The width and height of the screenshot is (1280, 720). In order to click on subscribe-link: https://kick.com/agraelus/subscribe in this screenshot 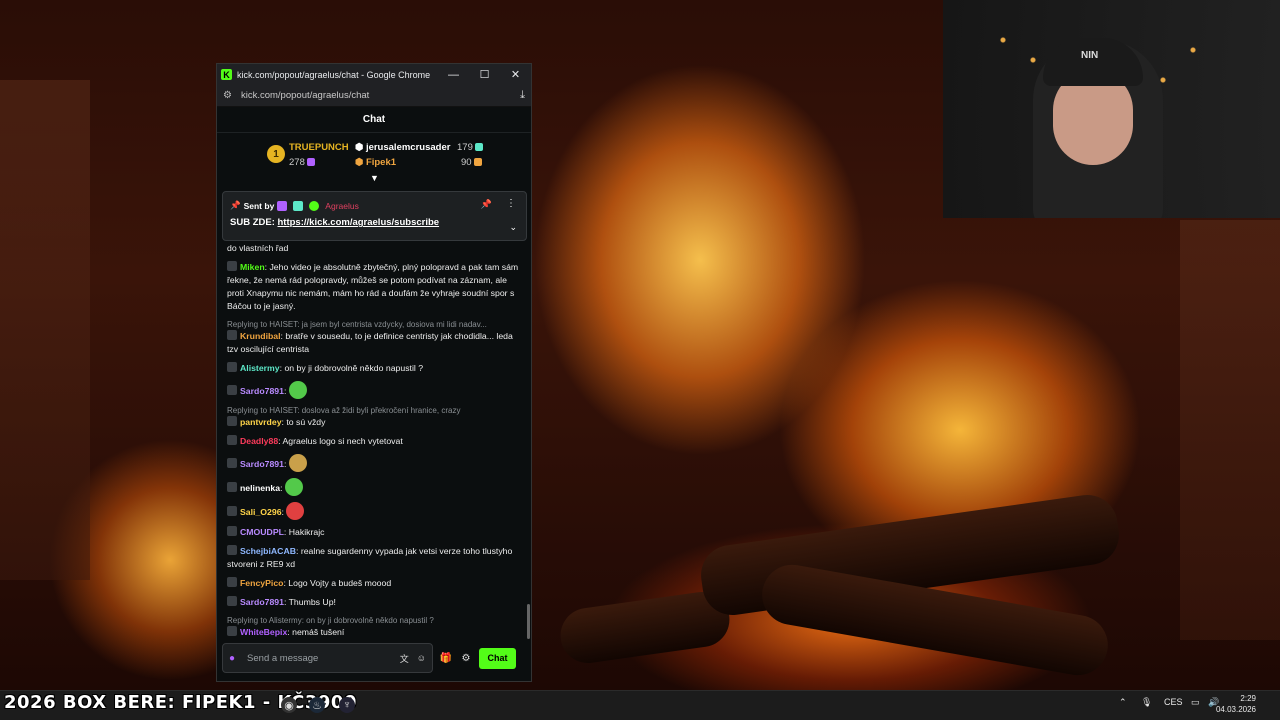, I will do `click(359, 222)`.